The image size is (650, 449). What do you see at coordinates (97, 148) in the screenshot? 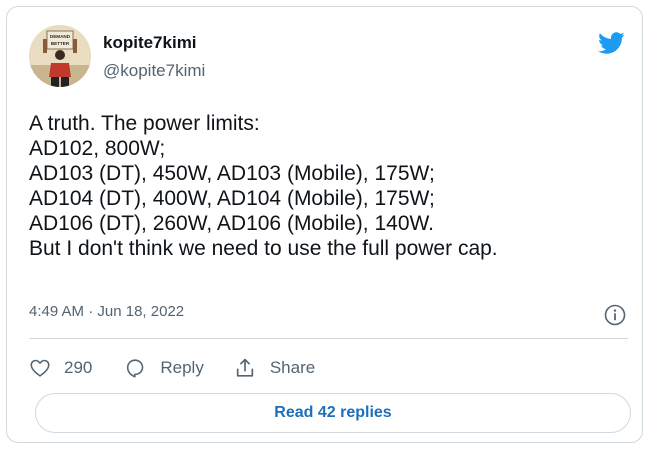
I see `tweet-line: AD102, 800W;` at bounding box center [97, 148].